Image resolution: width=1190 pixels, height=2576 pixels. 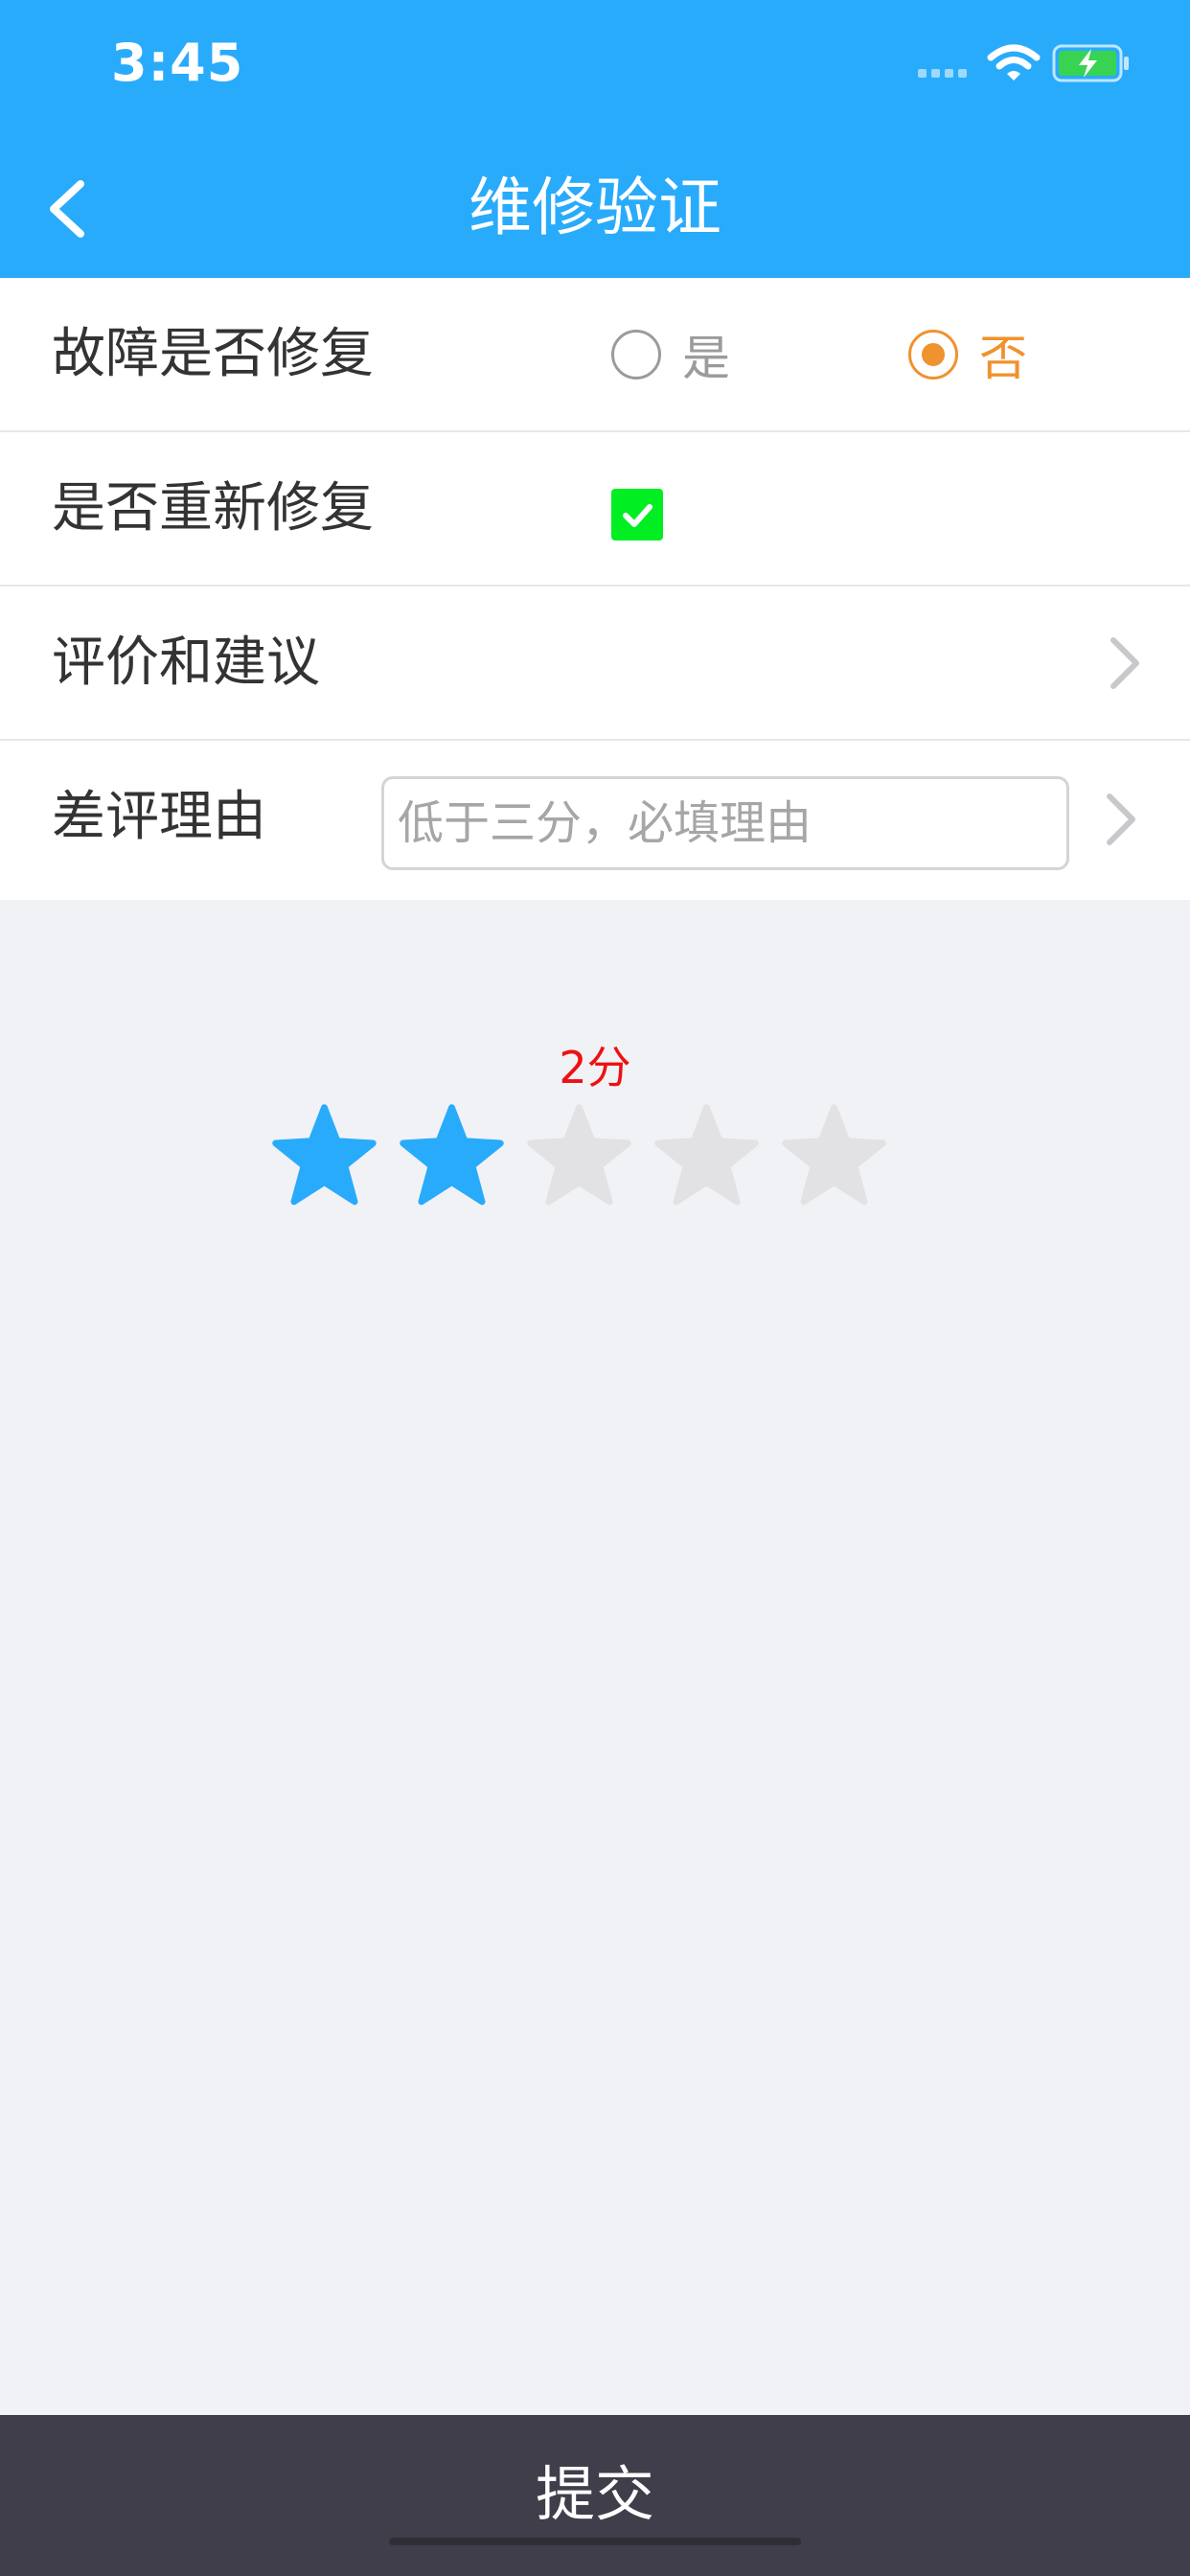 I want to click on checkmark-icon, so click(x=637, y=515).